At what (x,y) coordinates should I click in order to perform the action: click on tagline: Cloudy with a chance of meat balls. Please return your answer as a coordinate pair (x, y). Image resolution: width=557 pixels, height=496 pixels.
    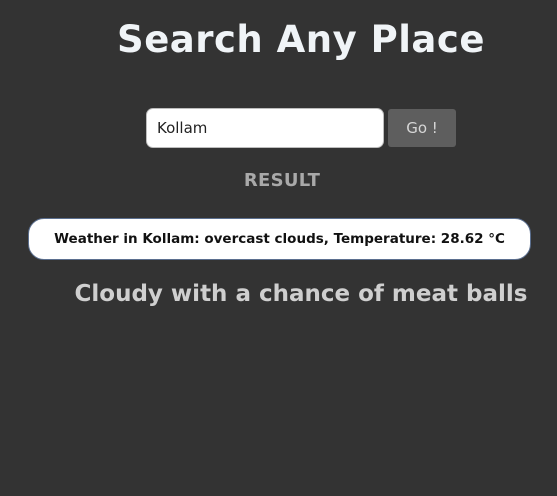
    Looking at the image, I should click on (301, 294).